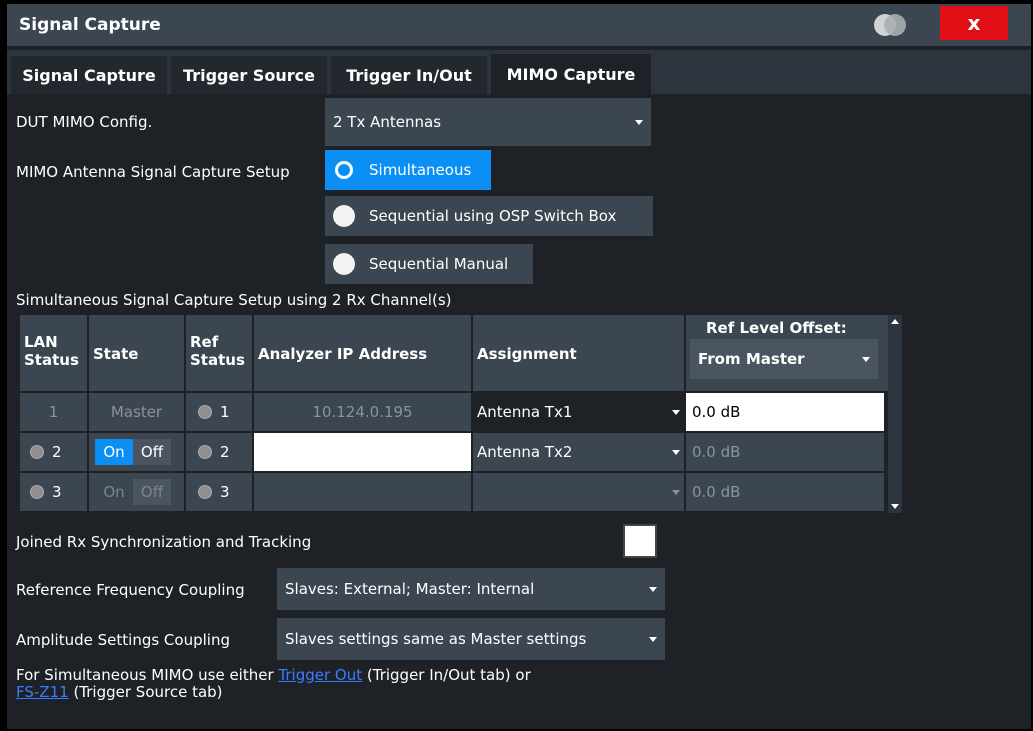 This screenshot has height=731, width=1033. Describe the element at coordinates (42, 692) in the screenshot. I see `fs-z11-link: FS-Z11` at that location.